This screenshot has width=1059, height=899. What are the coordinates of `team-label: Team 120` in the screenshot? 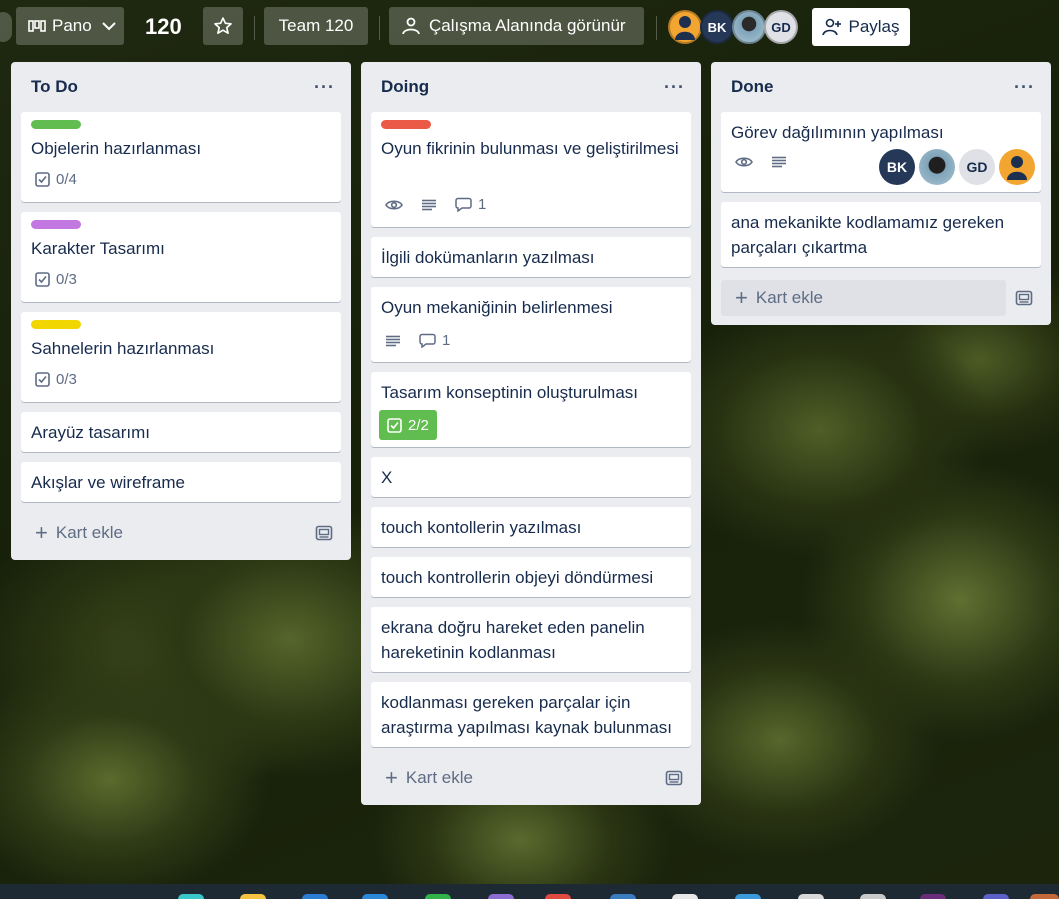 It's located at (316, 25).